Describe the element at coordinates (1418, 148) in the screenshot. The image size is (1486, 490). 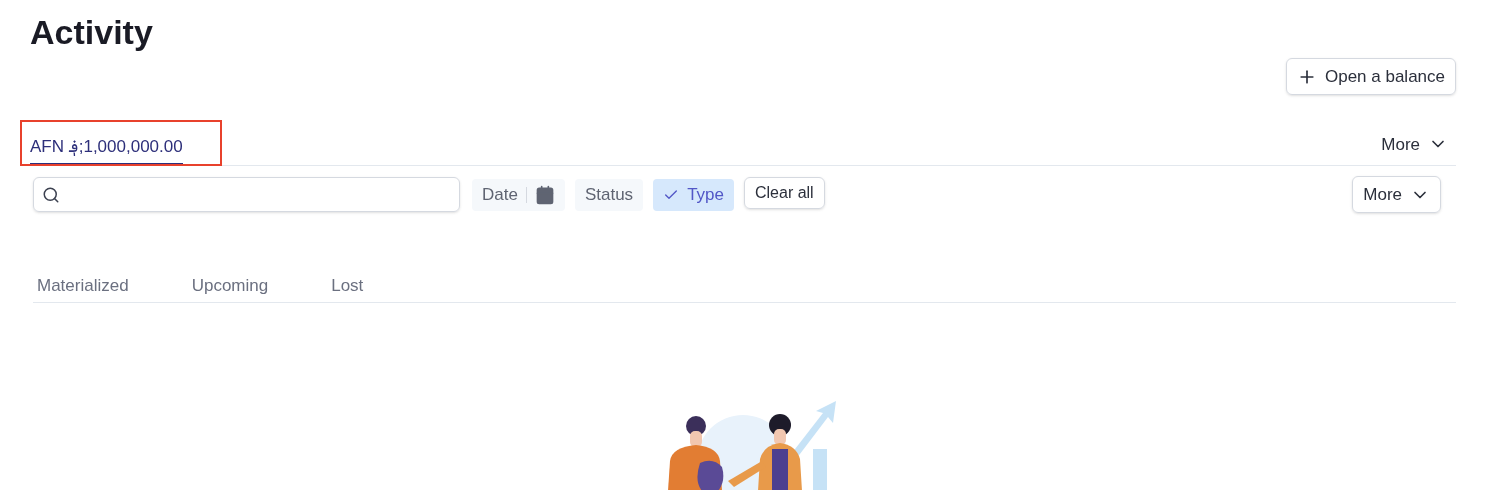
I see `more-dropdown: More` at that location.